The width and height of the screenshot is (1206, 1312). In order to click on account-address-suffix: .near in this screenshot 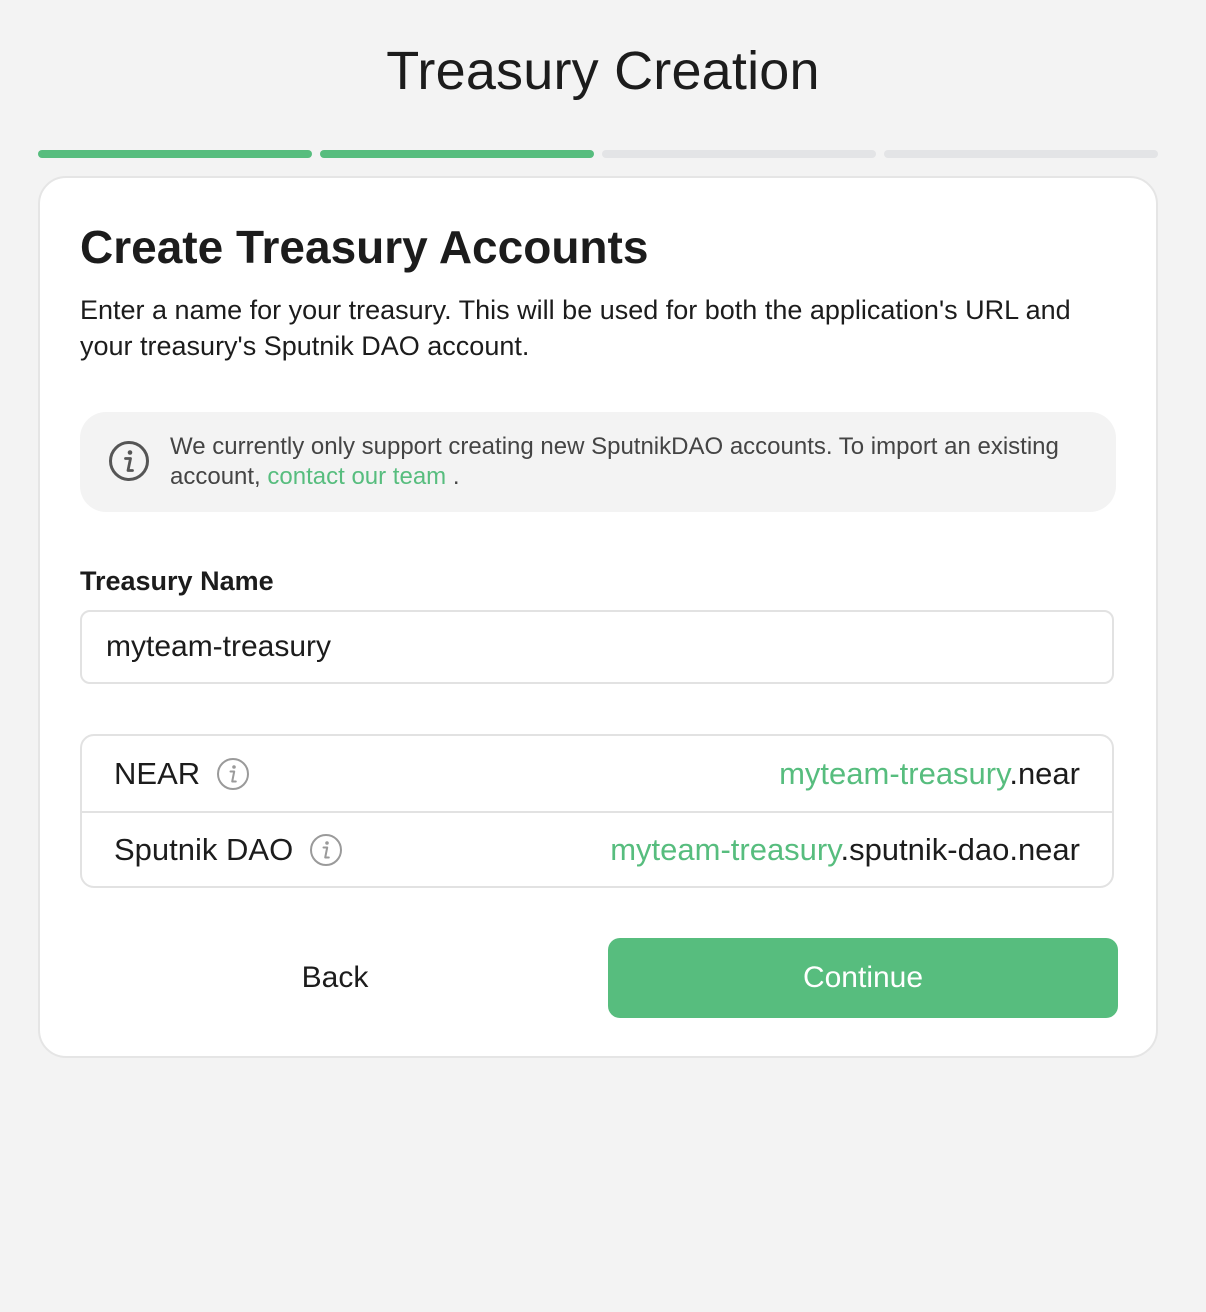, I will do `click(1044, 773)`.